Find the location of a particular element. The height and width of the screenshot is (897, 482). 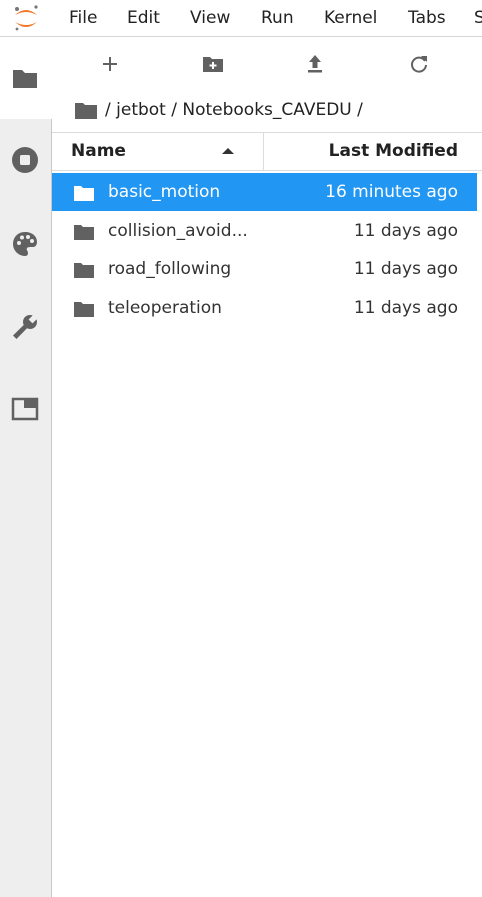

palette-icon is located at coordinates (25, 244).